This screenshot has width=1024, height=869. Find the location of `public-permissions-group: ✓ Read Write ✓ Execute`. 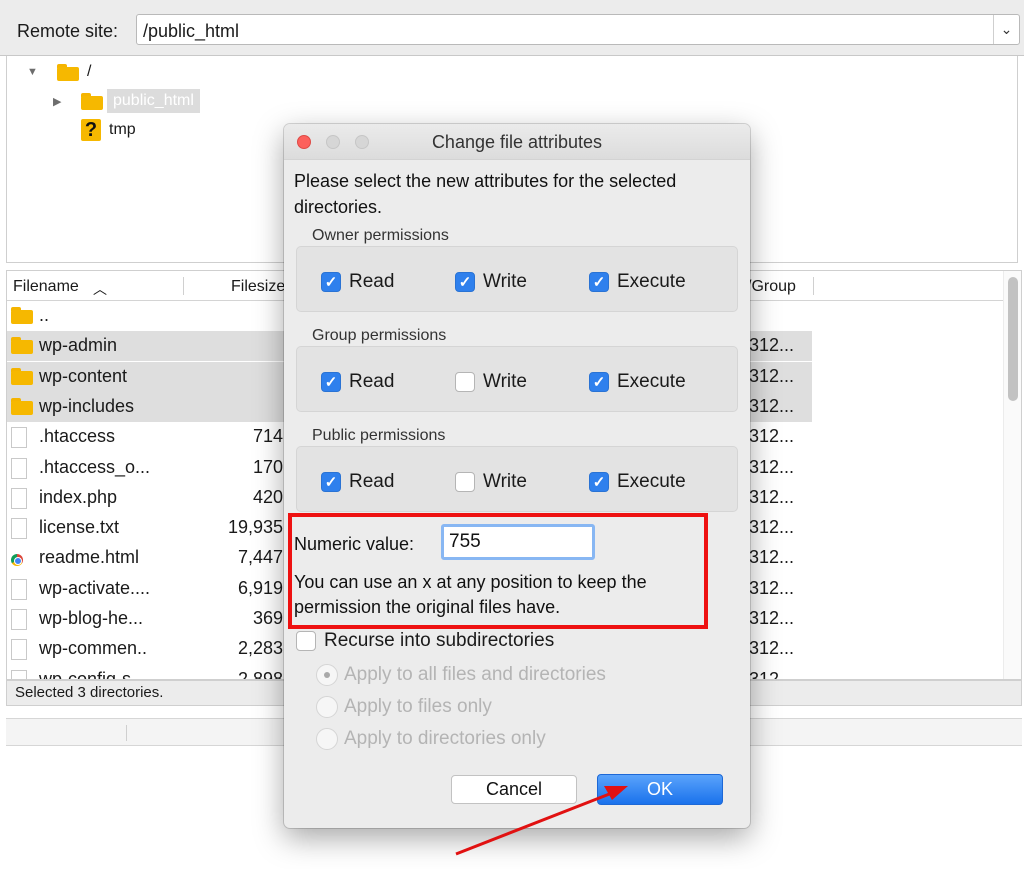

public-permissions-group: ✓ Read Write ✓ Execute is located at coordinates (517, 479).